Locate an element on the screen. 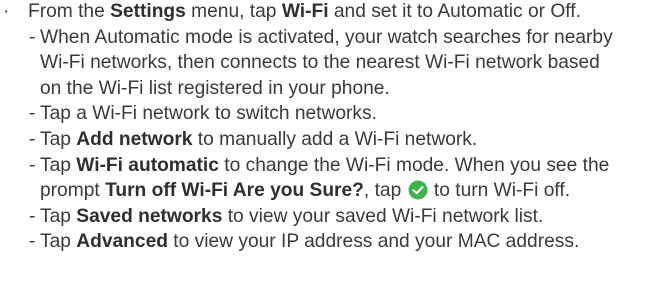 This screenshot has width=645, height=281. wifi-automatic-text-1: Tap is located at coordinates (58, 165).